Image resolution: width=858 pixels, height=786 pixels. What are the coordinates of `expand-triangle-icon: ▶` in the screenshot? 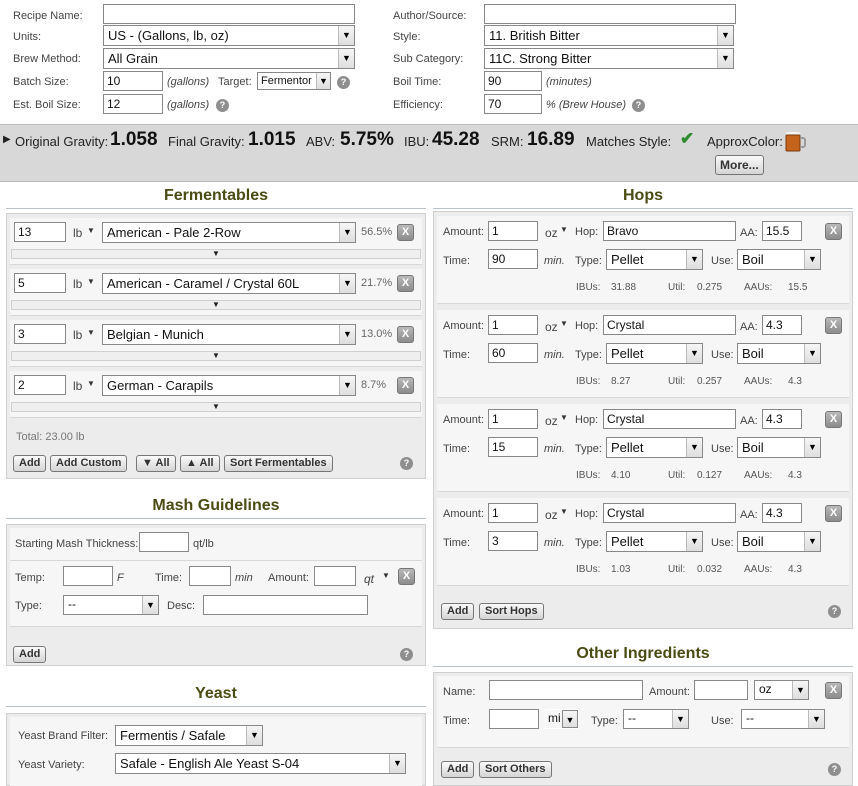 It's located at (7, 139).